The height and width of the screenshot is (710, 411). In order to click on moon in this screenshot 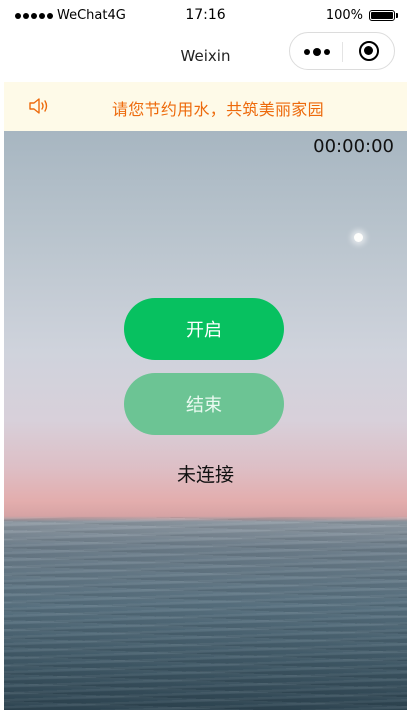, I will do `click(358, 237)`.